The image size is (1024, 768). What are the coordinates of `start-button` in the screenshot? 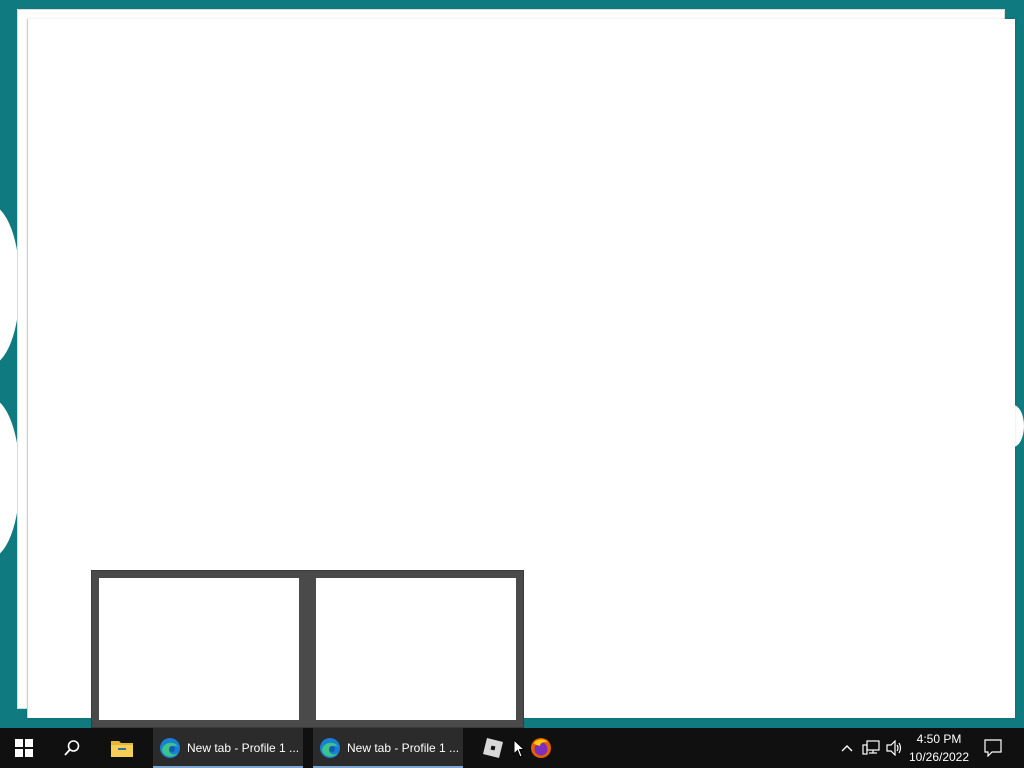 It's located at (24, 748).